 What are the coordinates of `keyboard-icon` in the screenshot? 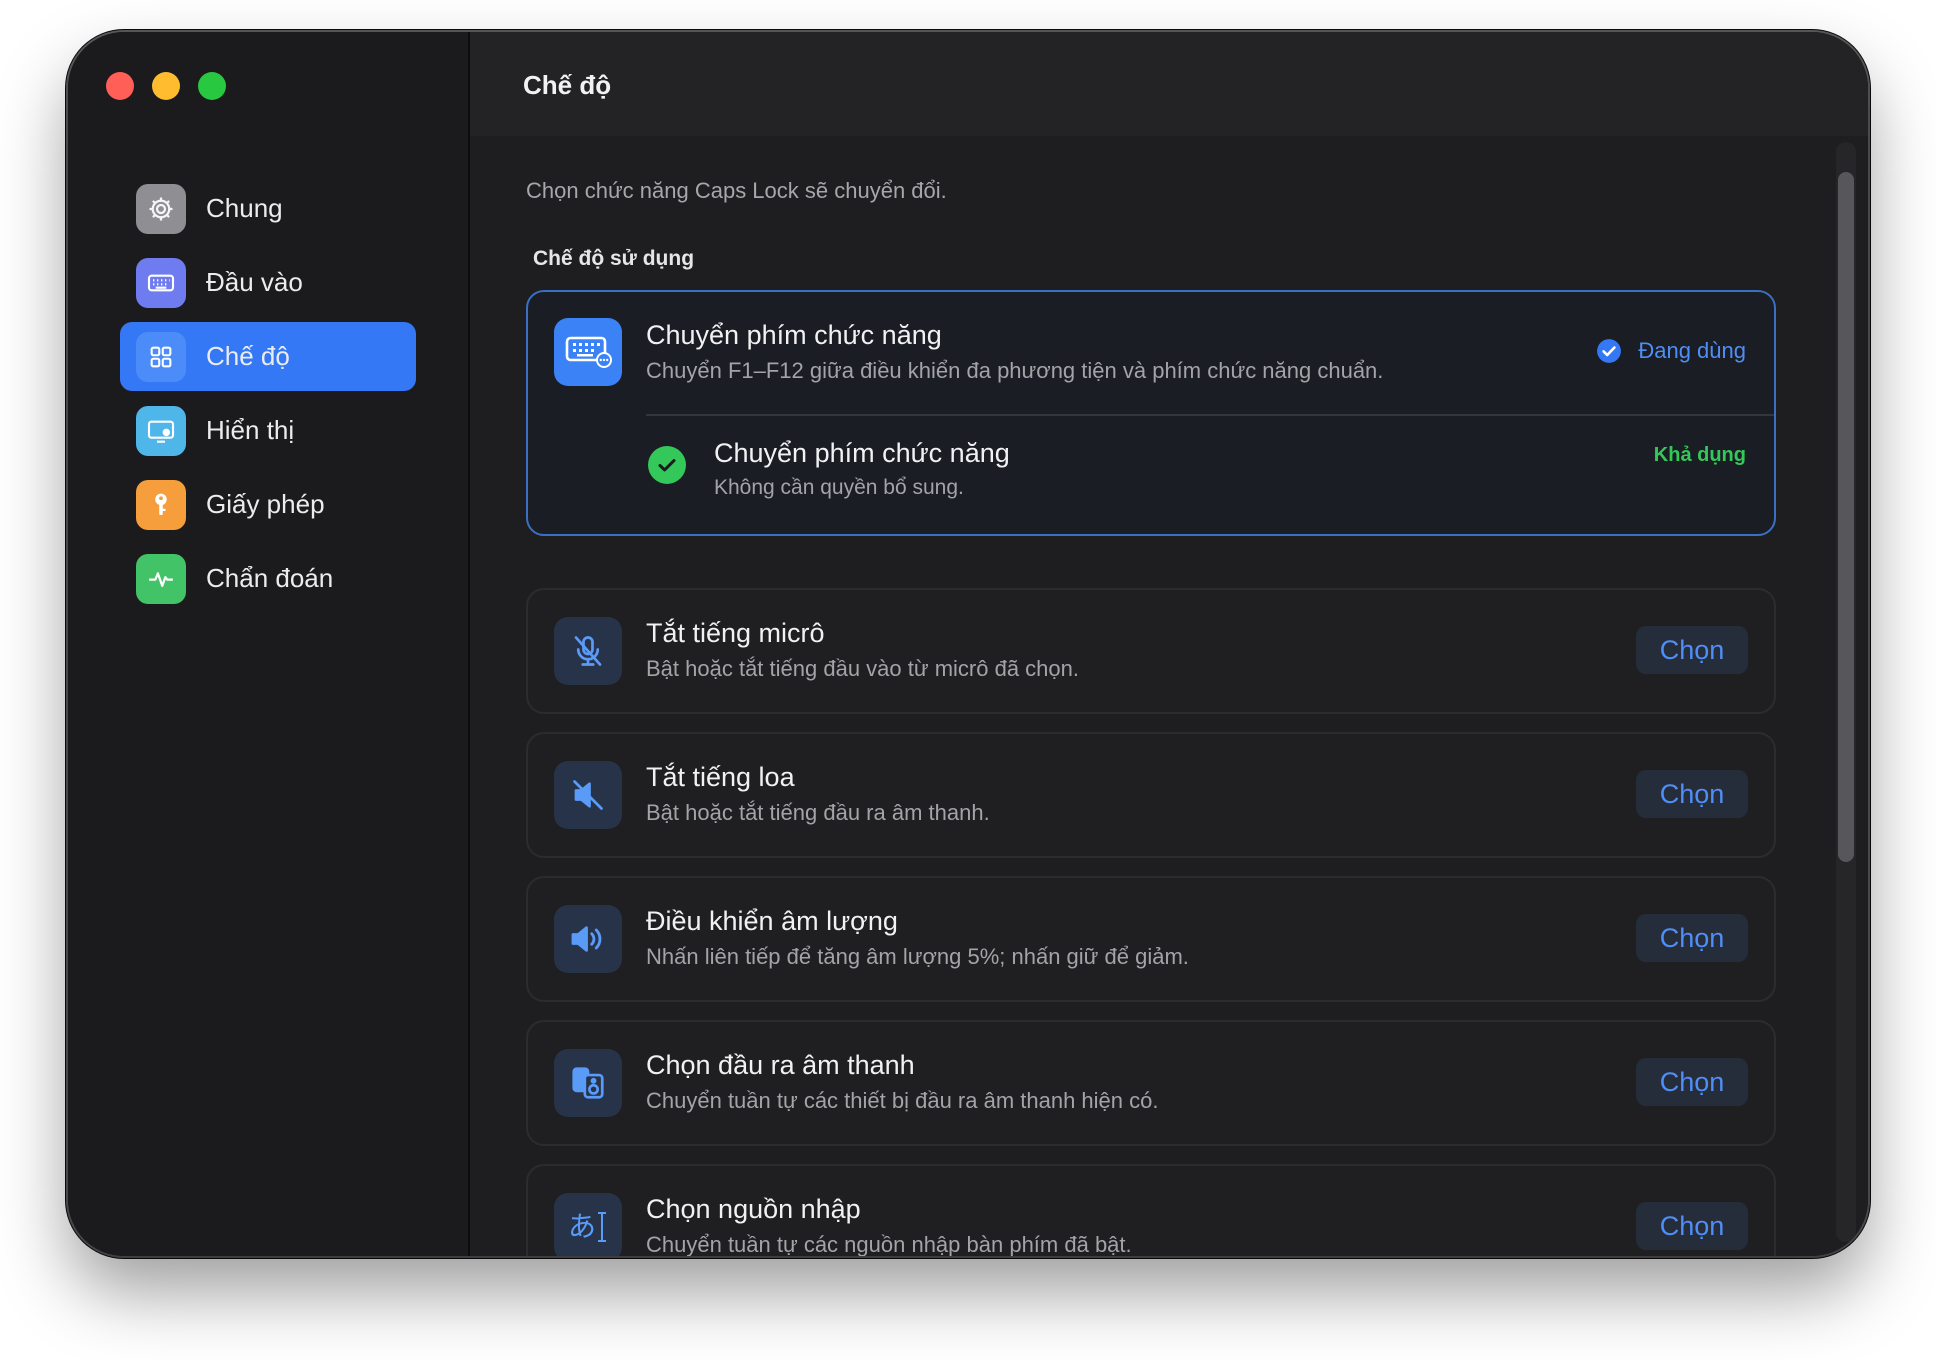 It's located at (161, 282).